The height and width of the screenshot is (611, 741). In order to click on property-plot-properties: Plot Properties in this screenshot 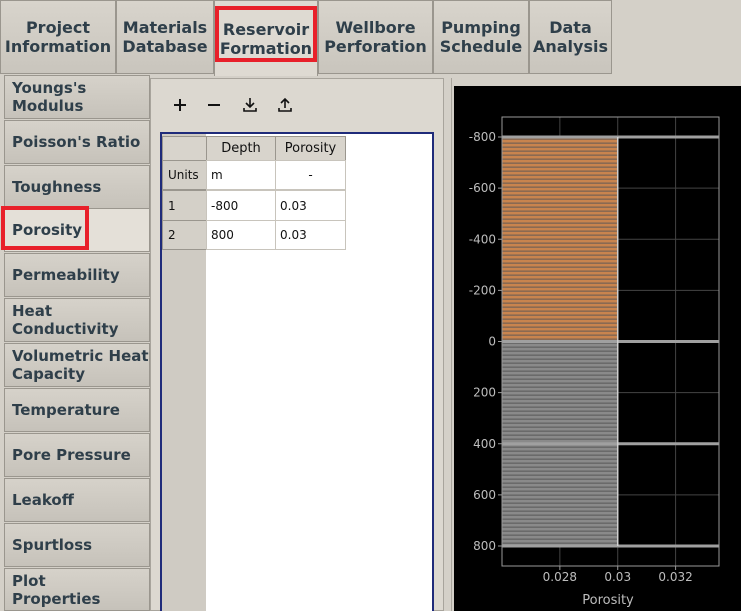, I will do `click(77, 589)`.